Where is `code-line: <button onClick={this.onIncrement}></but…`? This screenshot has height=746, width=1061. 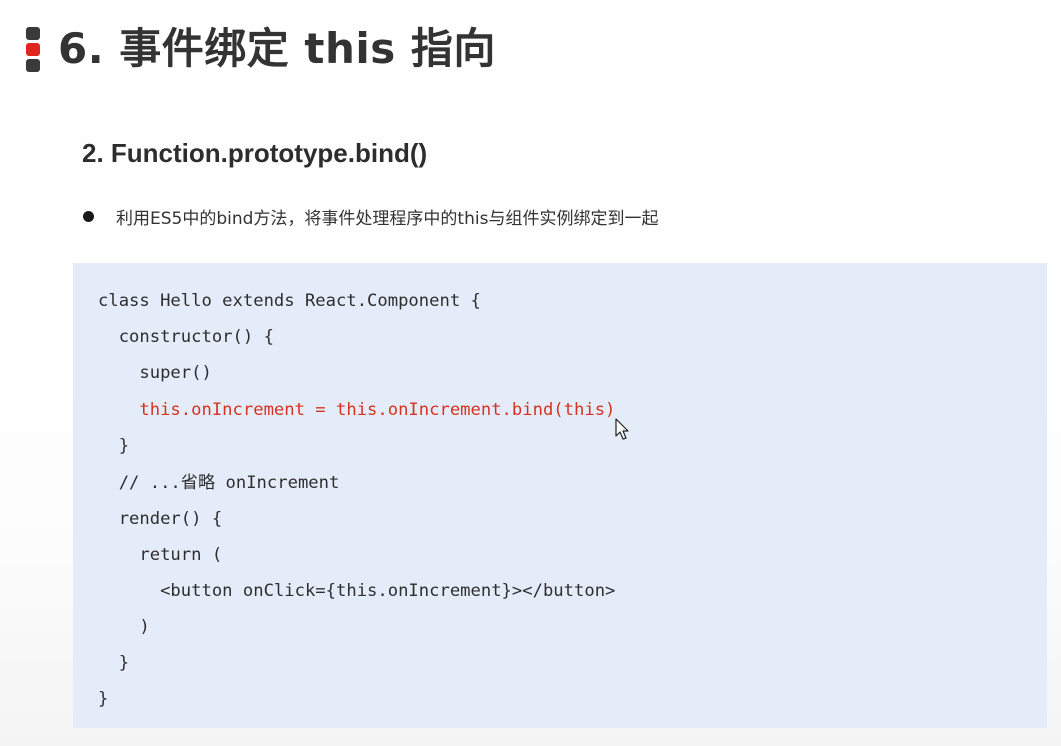
code-line: <button onClick={this.onIncrement}></but… is located at coordinates (357, 591).